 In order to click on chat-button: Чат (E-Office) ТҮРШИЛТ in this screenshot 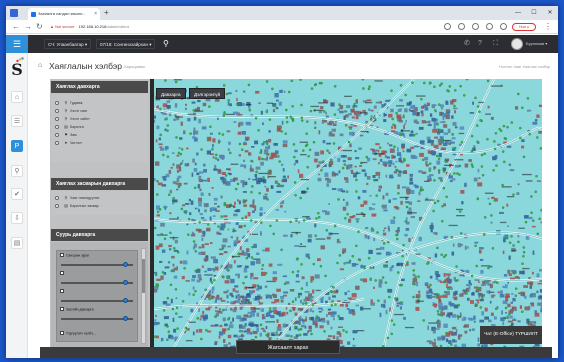, I will do `click(511, 335)`.